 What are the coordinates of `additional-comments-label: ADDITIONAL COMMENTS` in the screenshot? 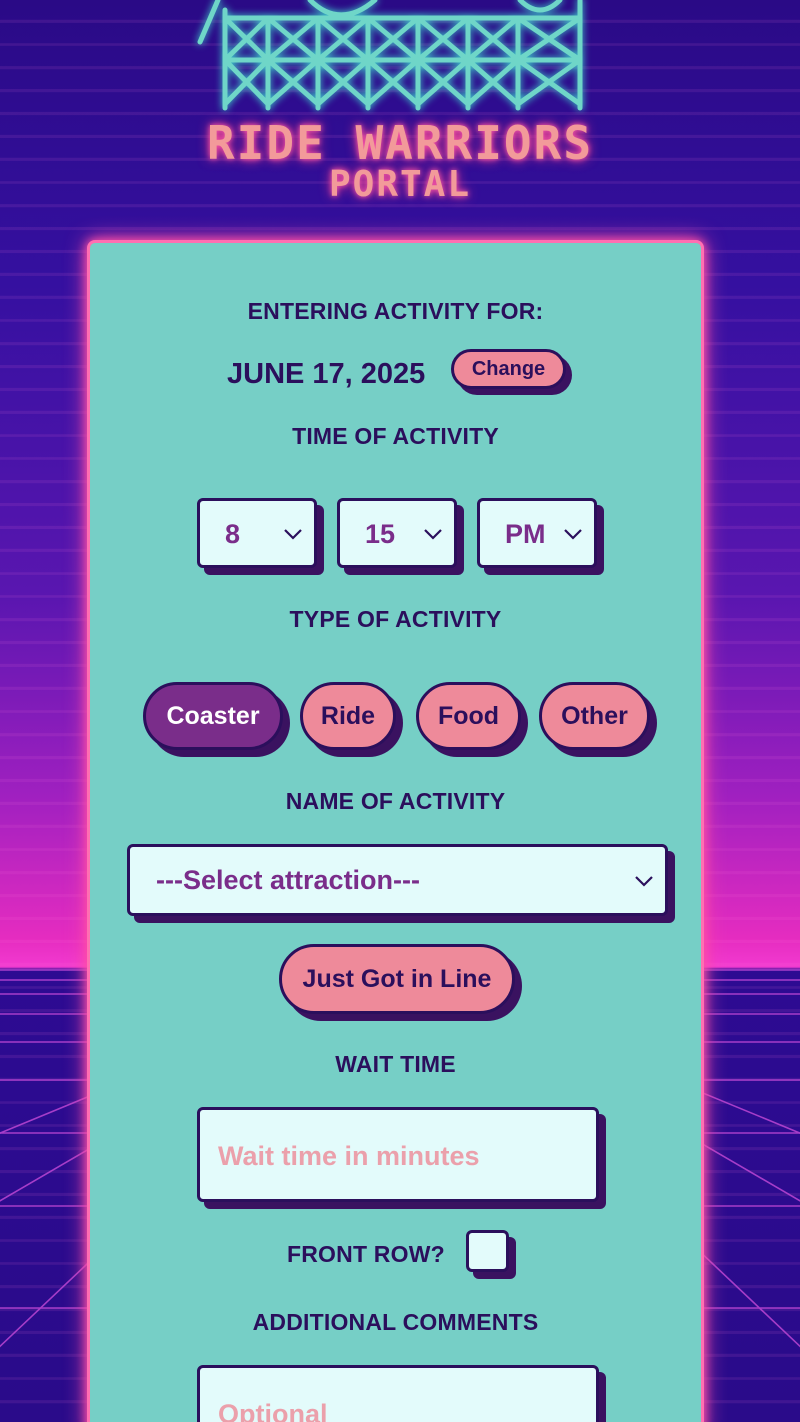 It's located at (395, 1322).